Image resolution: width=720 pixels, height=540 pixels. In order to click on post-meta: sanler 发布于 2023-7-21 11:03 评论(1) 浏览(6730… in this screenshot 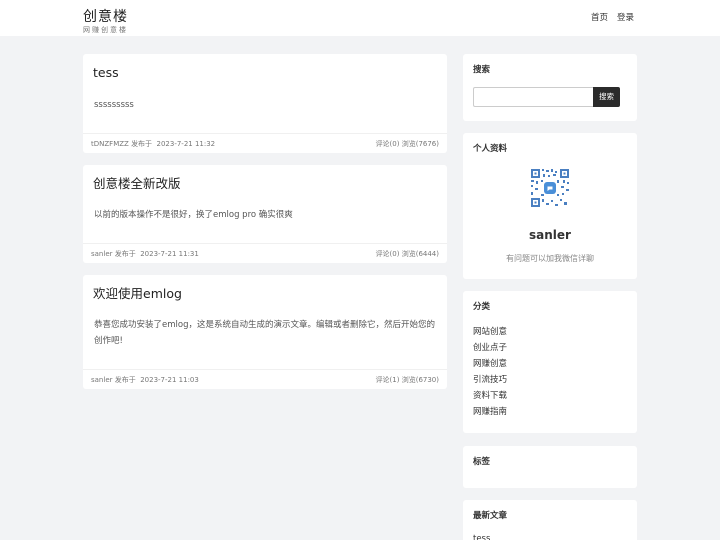, I will do `click(265, 379)`.